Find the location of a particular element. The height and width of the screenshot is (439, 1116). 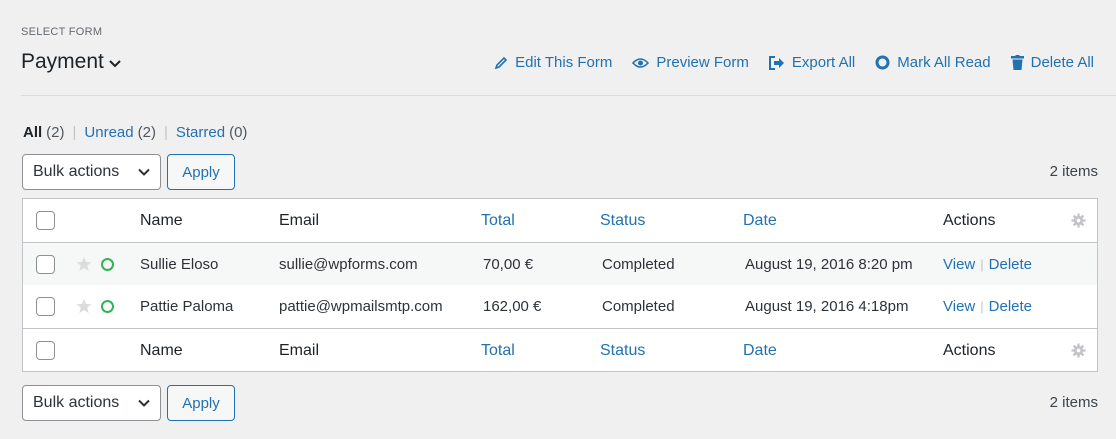

delete-all-button: Delete All is located at coordinates (1052, 62).